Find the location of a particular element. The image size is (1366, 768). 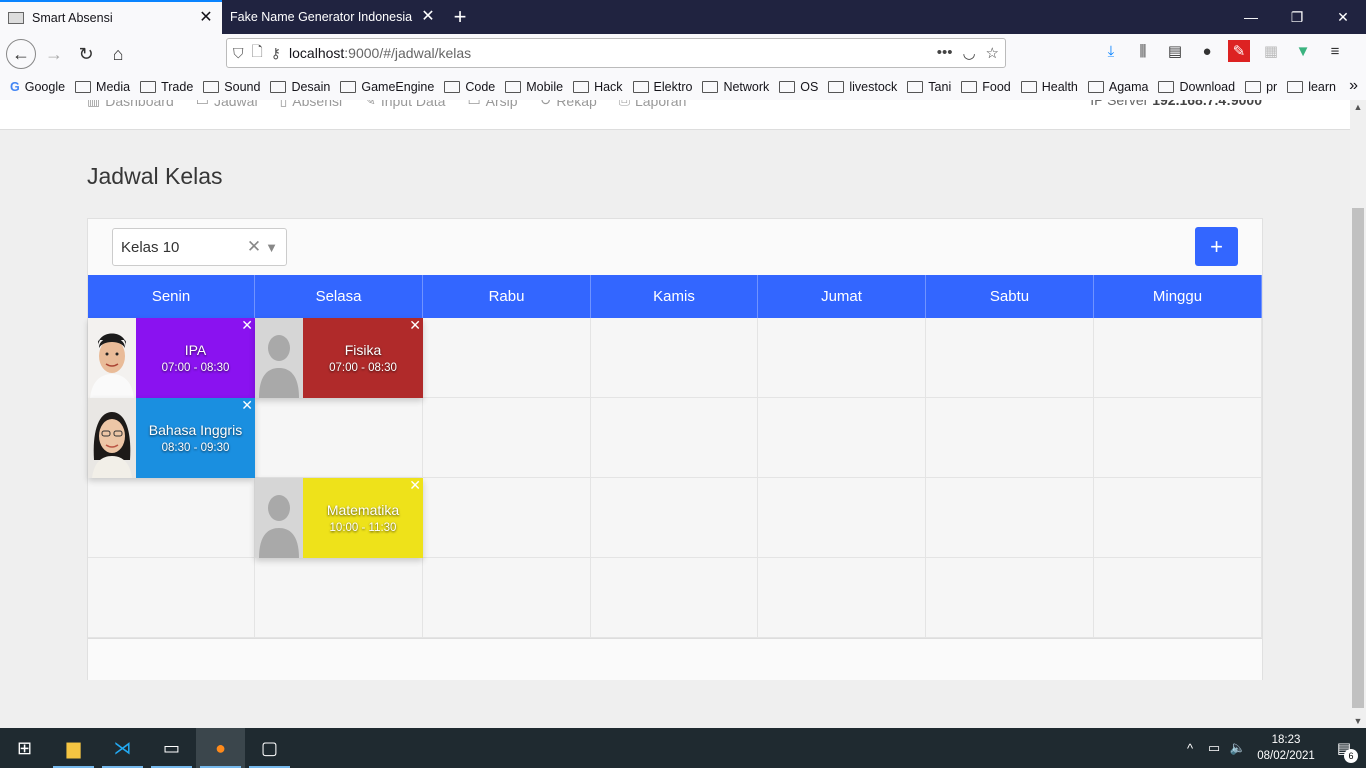

bookmark-google: G Google is located at coordinates (37, 87).